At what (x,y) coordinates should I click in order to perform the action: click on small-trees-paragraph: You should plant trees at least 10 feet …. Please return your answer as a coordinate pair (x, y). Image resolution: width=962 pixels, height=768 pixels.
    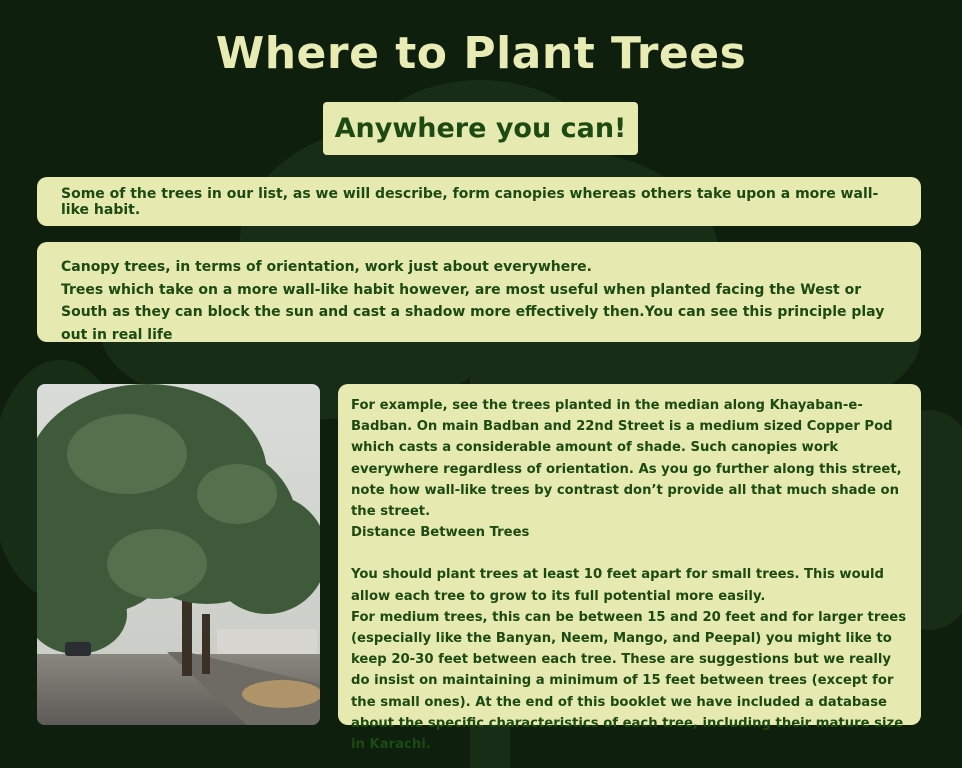
    Looking at the image, I should click on (617, 585).